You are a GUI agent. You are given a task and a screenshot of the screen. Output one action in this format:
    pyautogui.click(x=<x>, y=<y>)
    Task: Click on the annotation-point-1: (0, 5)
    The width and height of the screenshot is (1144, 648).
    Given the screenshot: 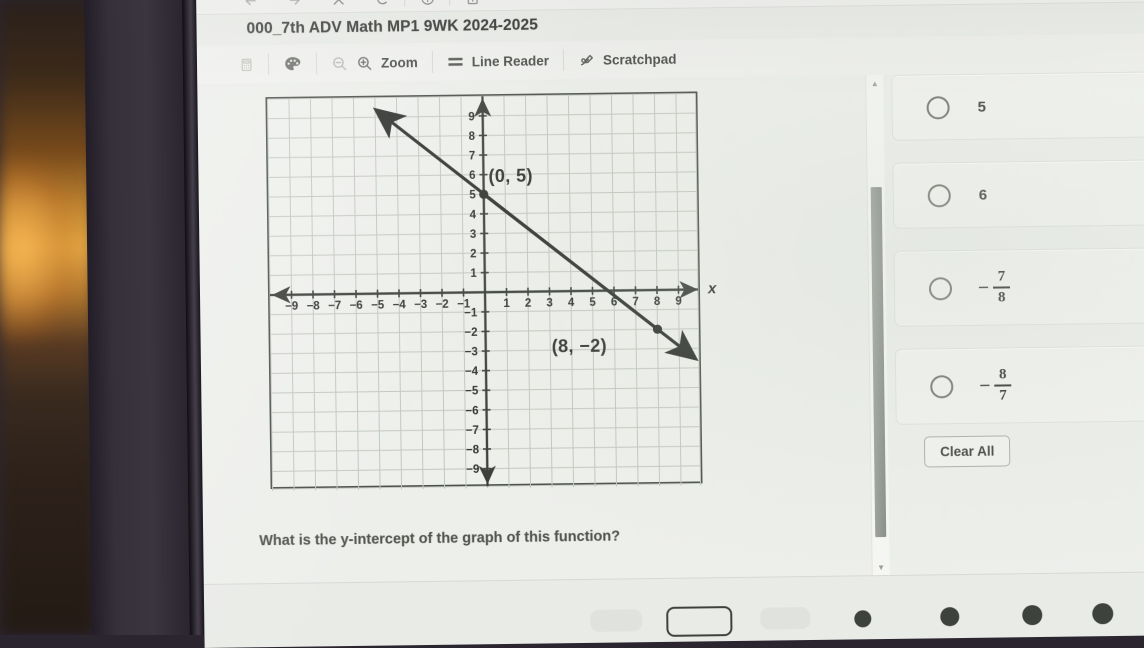 What is the action you would take?
    pyautogui.click(x=510, y=177)
    